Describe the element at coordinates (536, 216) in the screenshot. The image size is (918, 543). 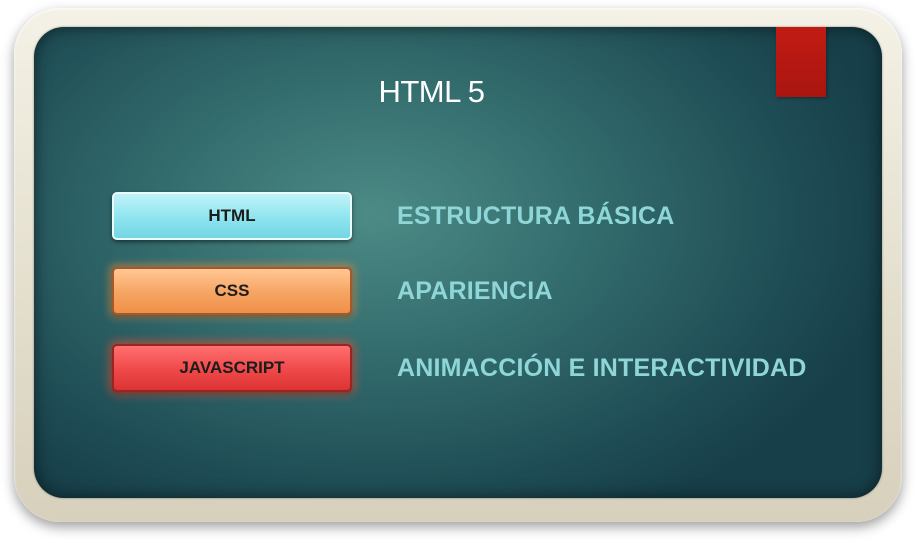
I see `html-description: ESTRUCTURA BÁSICA` at that location.